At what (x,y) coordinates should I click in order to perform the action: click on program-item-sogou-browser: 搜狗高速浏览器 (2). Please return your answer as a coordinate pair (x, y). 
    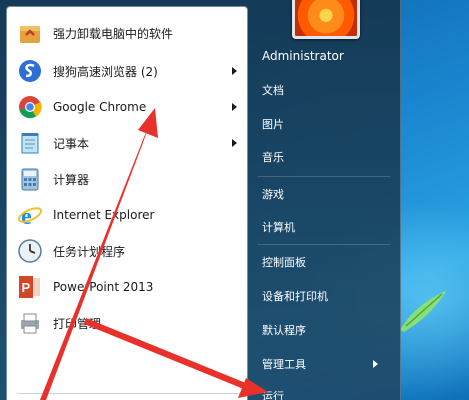
    Looking at the image, I should click on (127, 71).